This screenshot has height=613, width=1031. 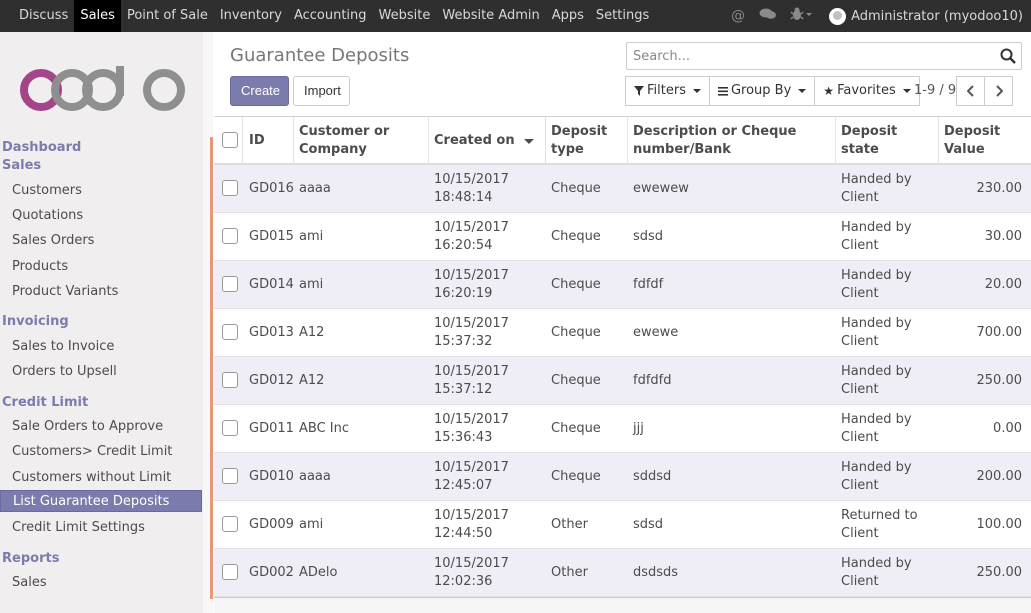 I want to click on group-by-button: Group By, so click(x=762, y=91).